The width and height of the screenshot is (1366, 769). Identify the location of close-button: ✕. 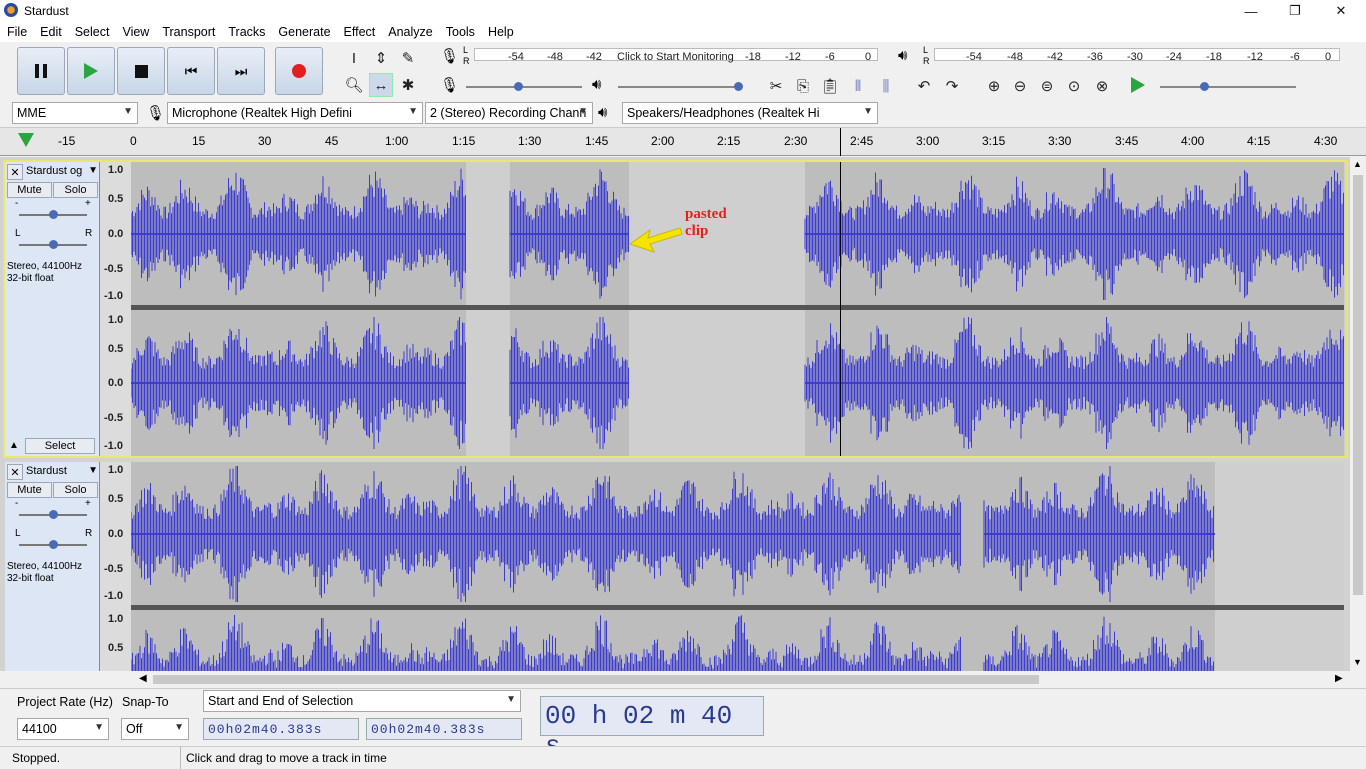
(1341, 11).